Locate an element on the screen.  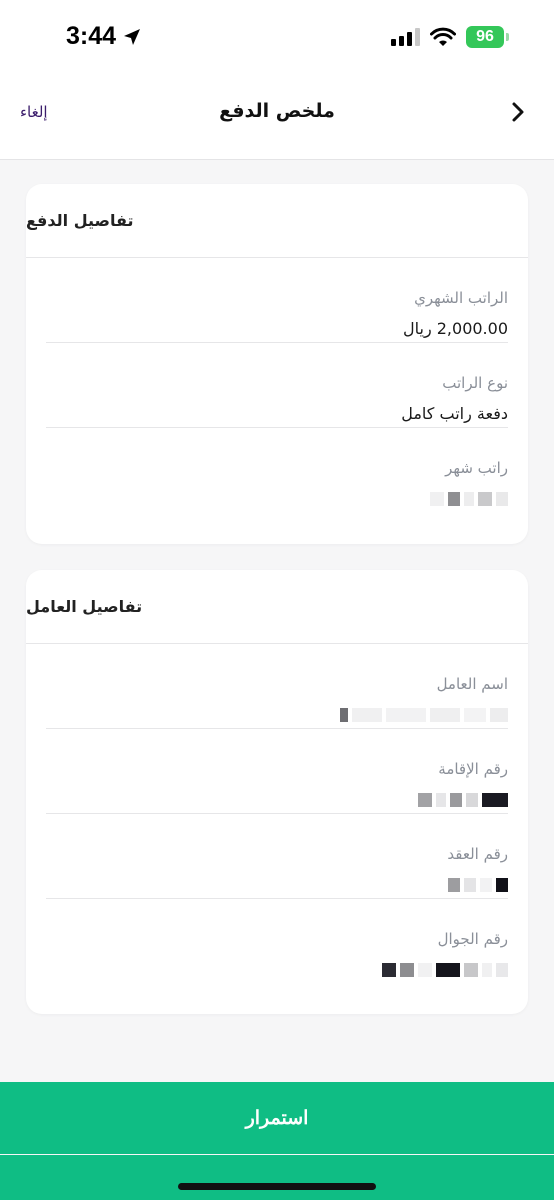
row-label: رقم العقد is located at coordinates (477, 854).